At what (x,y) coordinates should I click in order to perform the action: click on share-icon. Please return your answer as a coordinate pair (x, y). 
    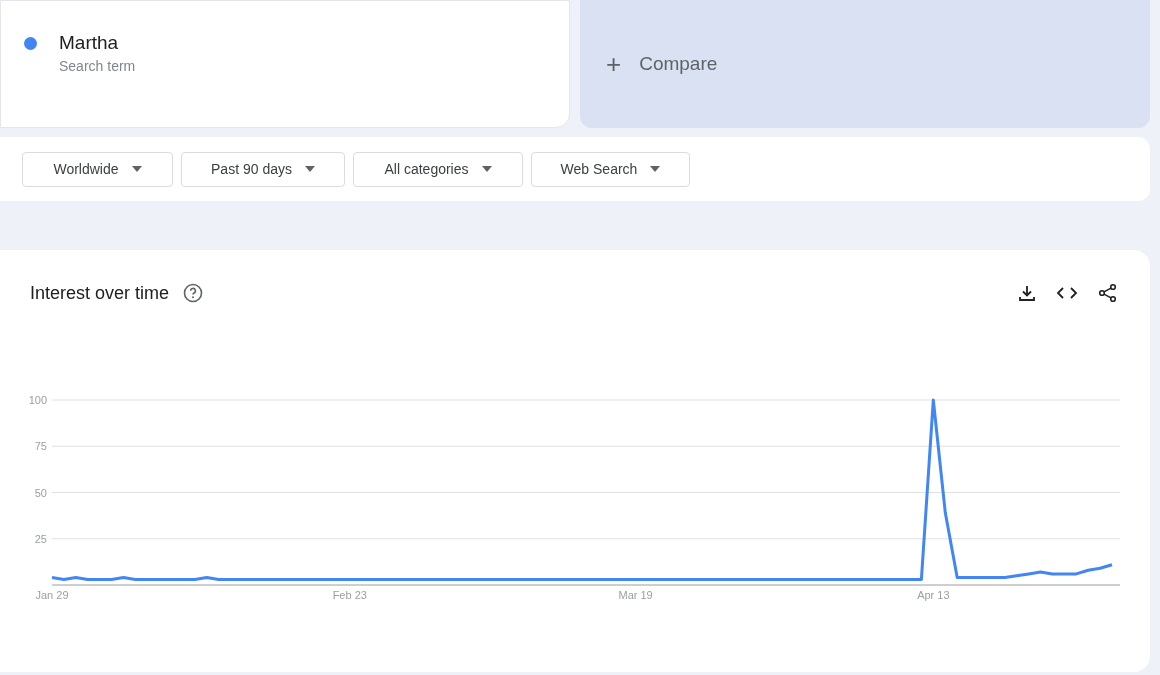
    Looking at the image, I should click on (1108, 293).